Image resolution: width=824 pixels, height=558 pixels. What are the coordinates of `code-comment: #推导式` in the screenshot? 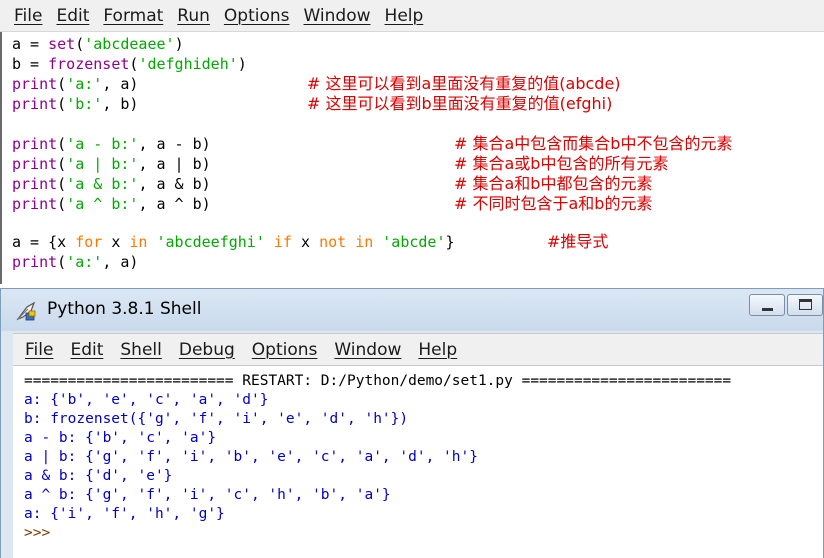 It's located at (578, 241).